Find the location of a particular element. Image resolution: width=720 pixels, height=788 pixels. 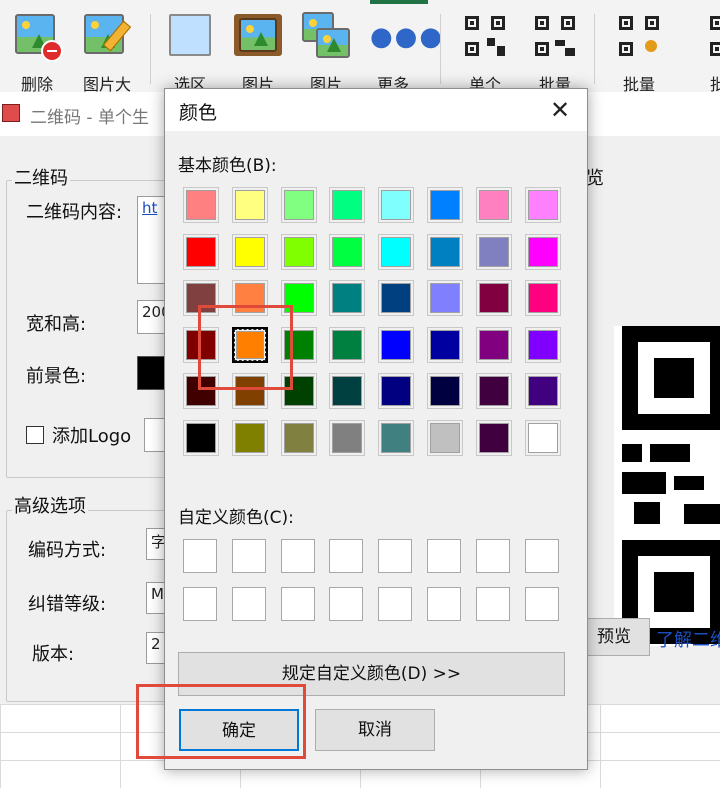

images-button: 图片 is located at coordinates (326, 46).